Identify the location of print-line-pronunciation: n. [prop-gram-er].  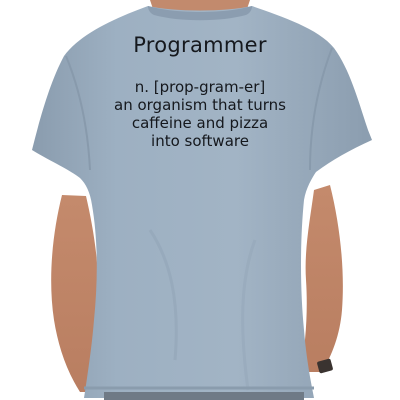
(200, 87).